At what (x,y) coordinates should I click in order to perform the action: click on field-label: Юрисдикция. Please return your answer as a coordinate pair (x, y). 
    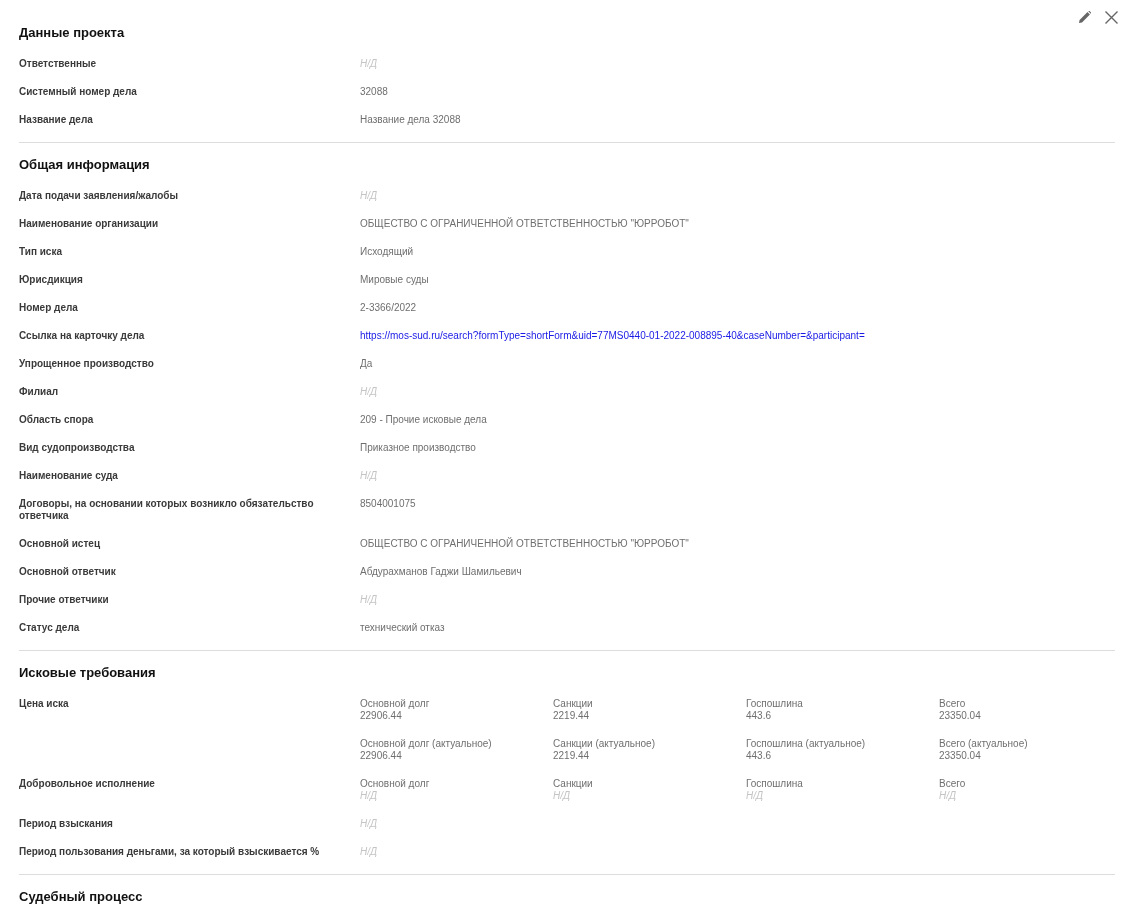
    Looking at the image, I should click on (51, 280).